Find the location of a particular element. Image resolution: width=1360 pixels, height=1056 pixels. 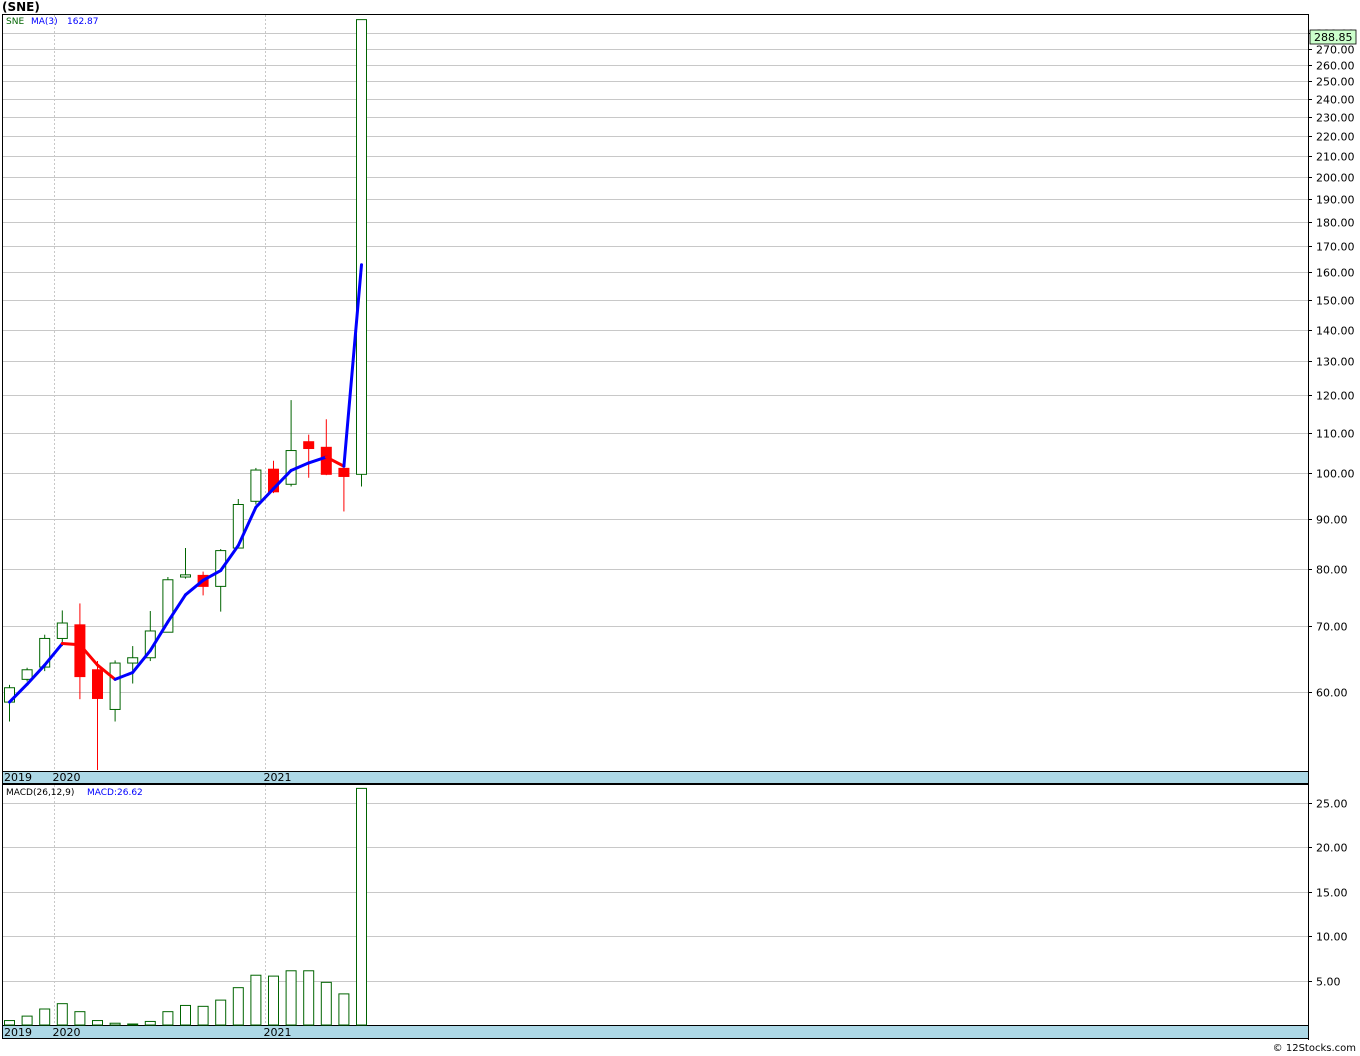

price-x-label: 2021 is located at coordinates (278, 777).